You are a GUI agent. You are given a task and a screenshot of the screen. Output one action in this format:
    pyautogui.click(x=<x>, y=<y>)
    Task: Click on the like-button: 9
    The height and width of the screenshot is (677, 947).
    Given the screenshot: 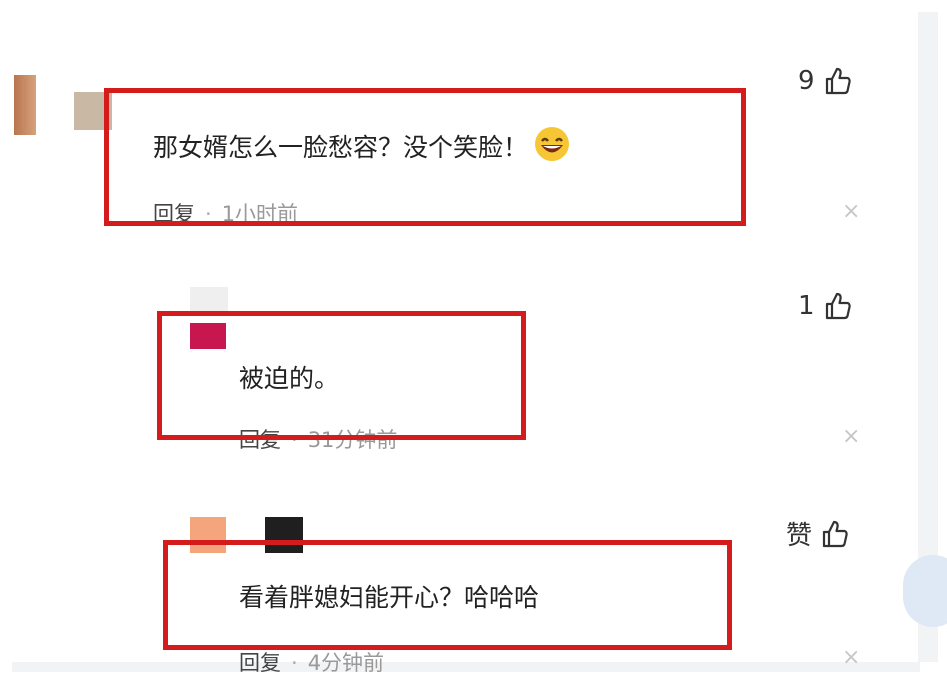 What is the action you would take?
    pyautogui.click(x=825, y=81)
    